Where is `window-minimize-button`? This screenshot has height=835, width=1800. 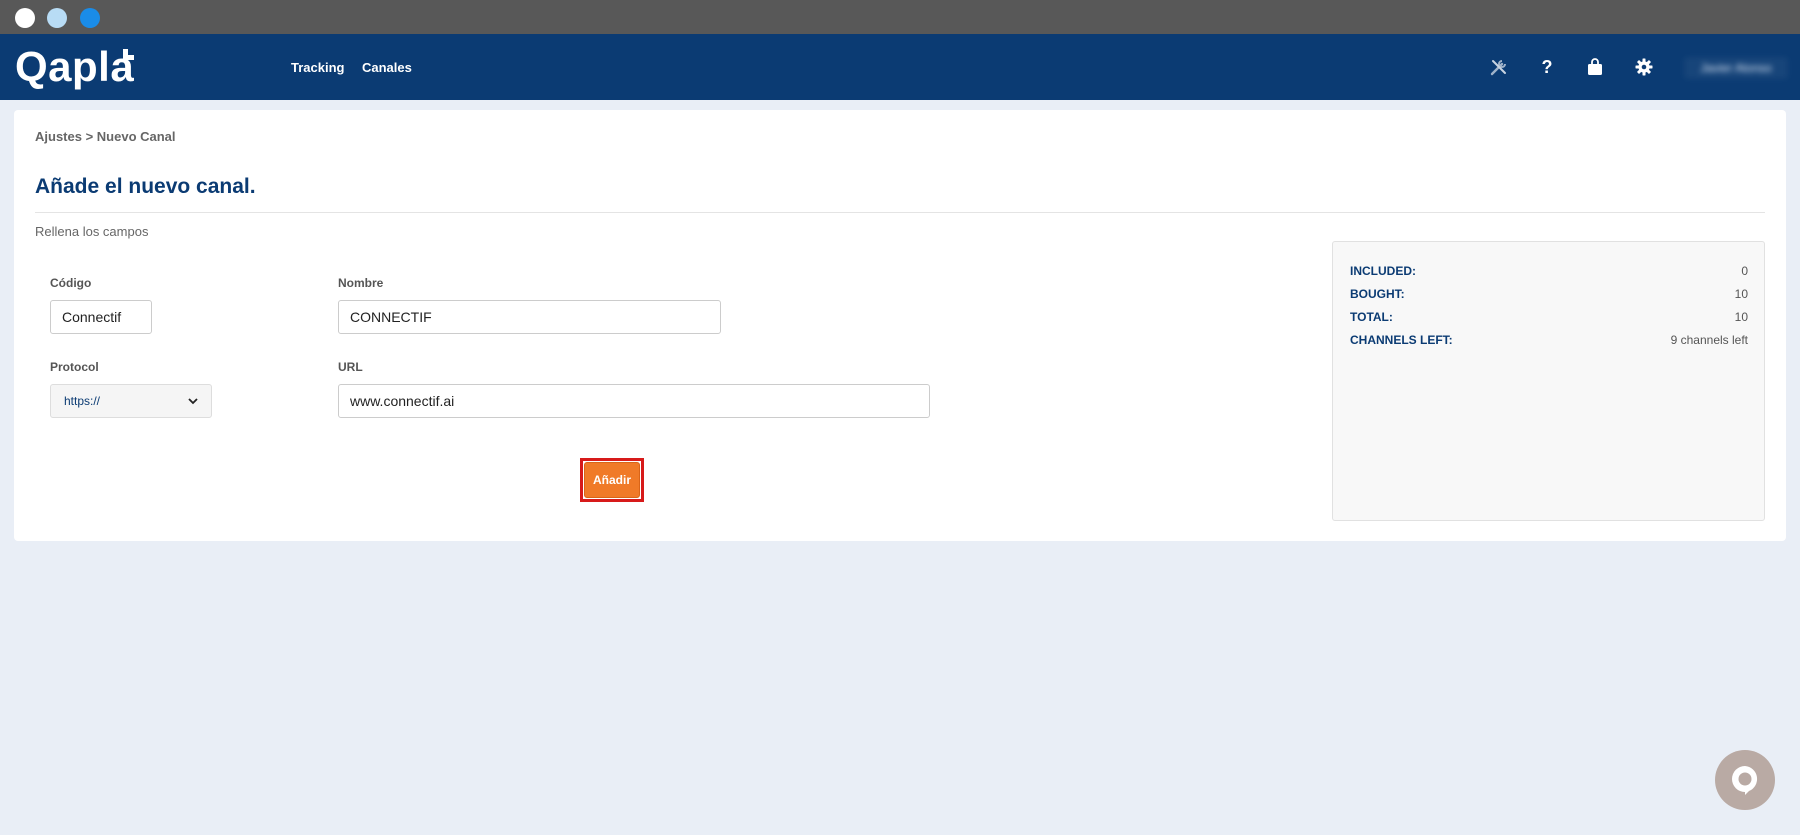
window-minimize-button is located at coordinates (57, 18).